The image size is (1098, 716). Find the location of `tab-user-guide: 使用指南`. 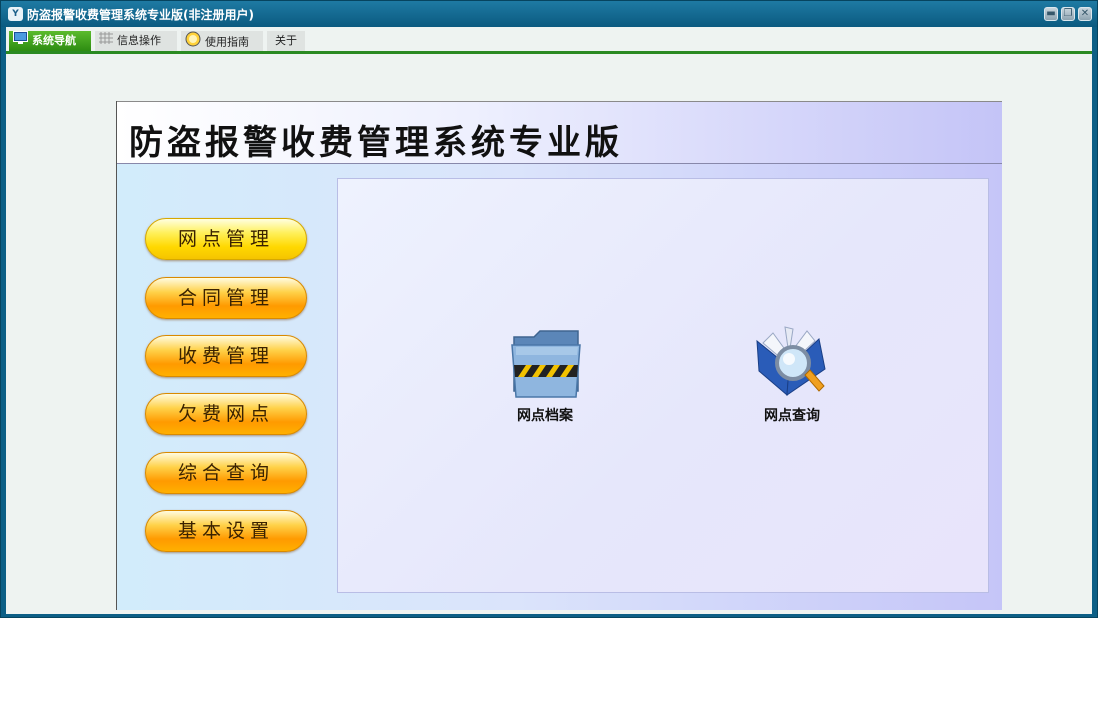

tab-user-guide: 使用指南 is located at coordinates (222, 41).